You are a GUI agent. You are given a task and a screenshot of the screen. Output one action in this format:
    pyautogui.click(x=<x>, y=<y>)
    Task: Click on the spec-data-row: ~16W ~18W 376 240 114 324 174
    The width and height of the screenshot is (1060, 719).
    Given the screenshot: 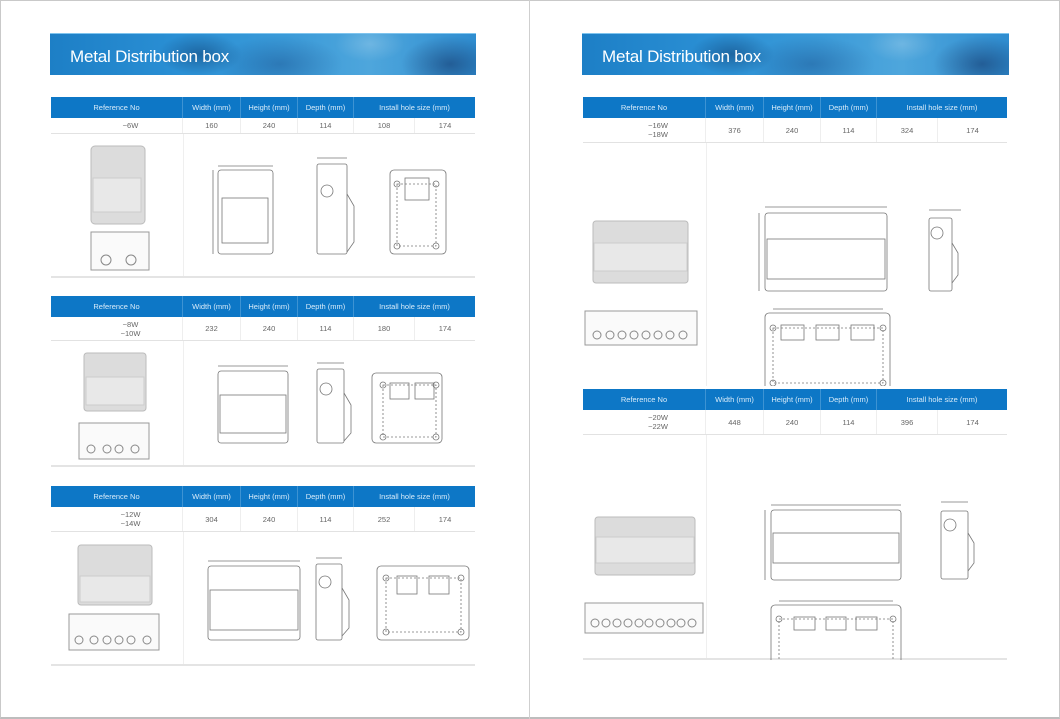 What is the action you would take?
    pyautogui.click(x=795, y=130)
    